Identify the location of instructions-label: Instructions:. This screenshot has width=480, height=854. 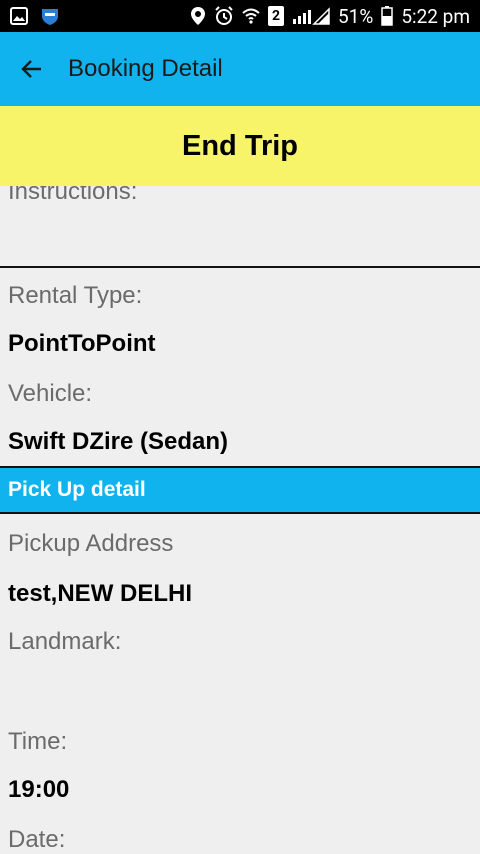
(73, 195).